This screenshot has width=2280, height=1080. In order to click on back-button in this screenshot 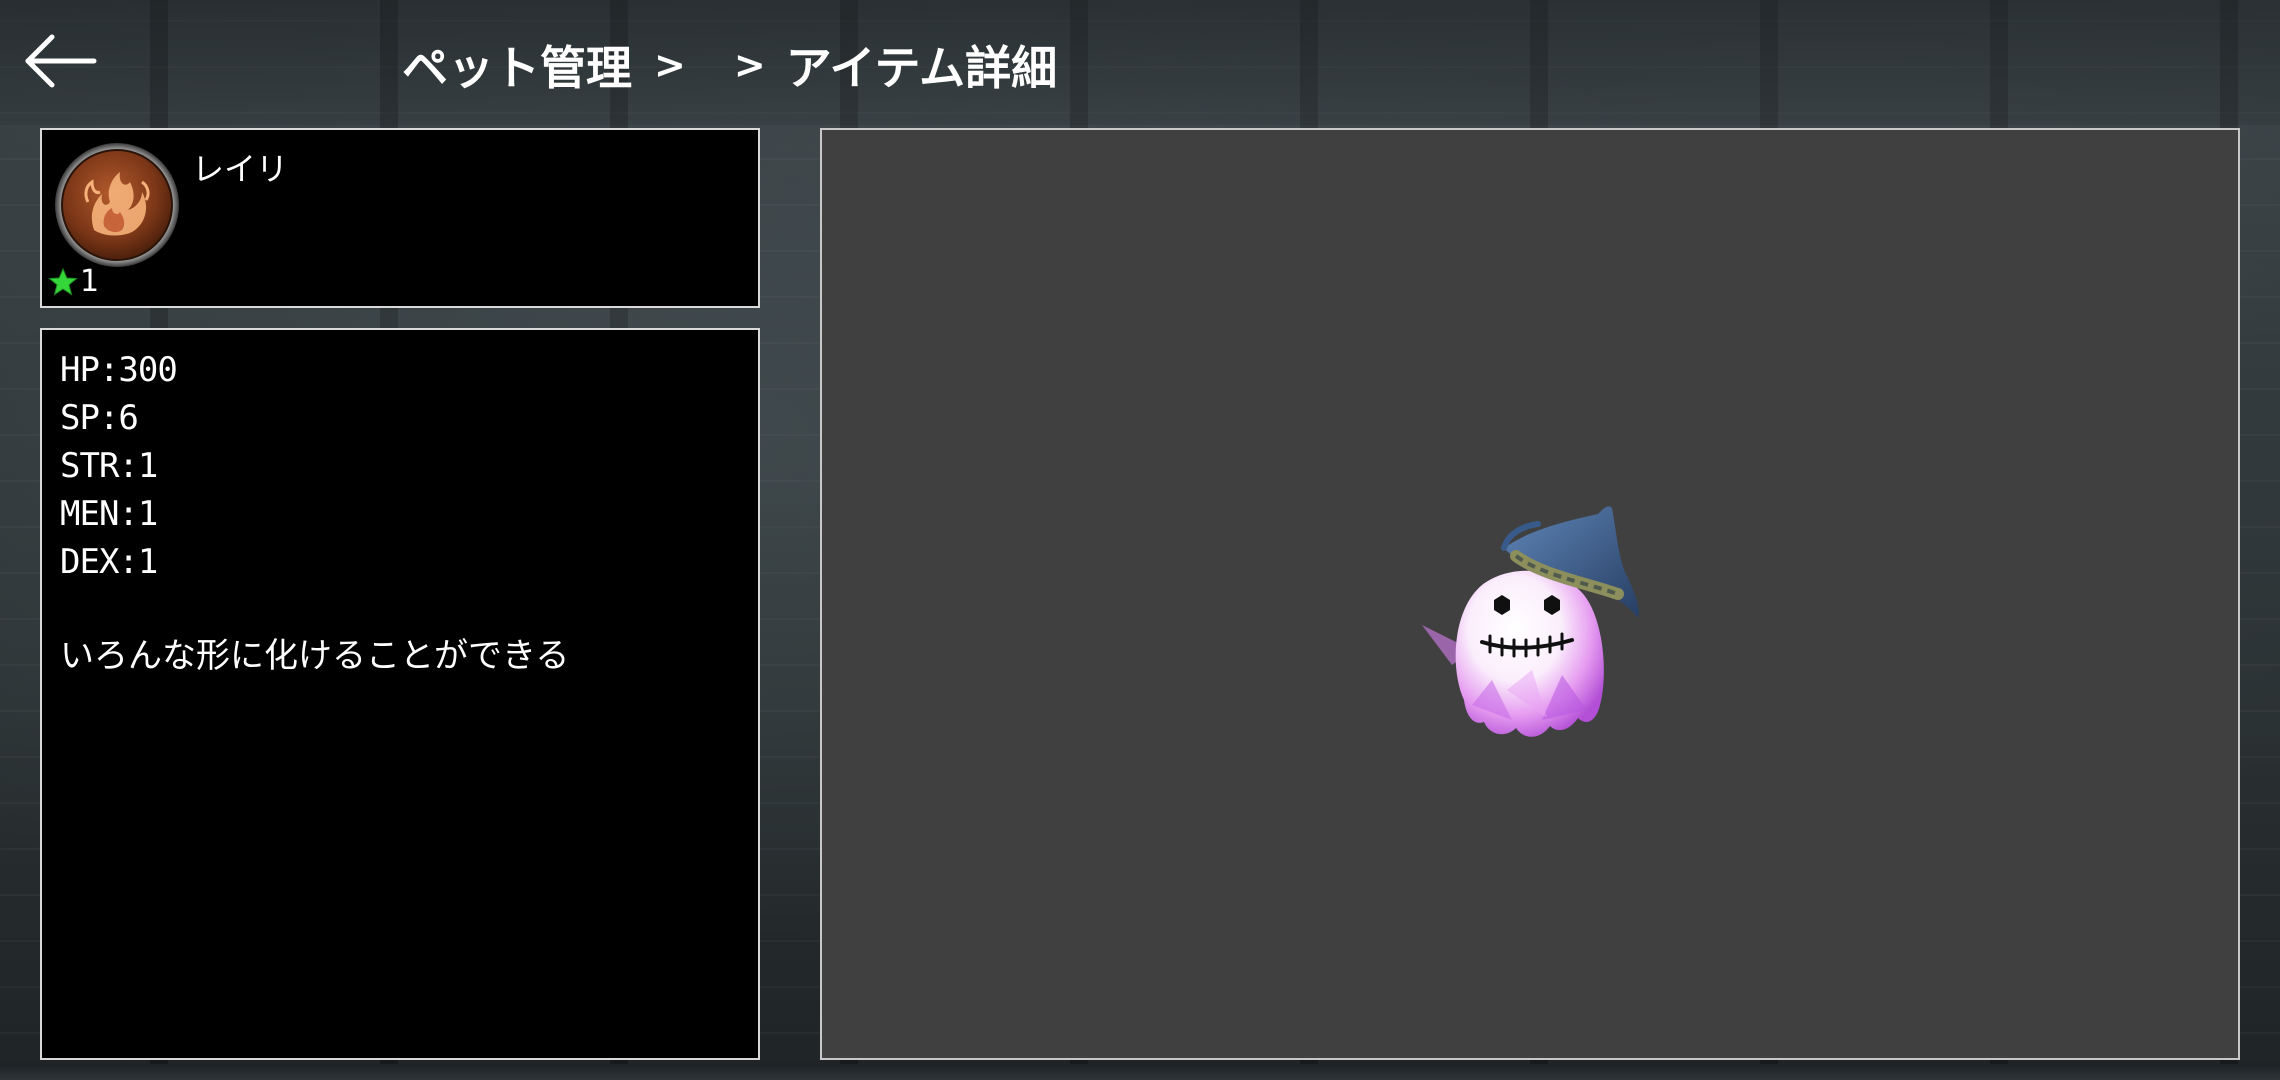, I will do `click(62, 61)`.